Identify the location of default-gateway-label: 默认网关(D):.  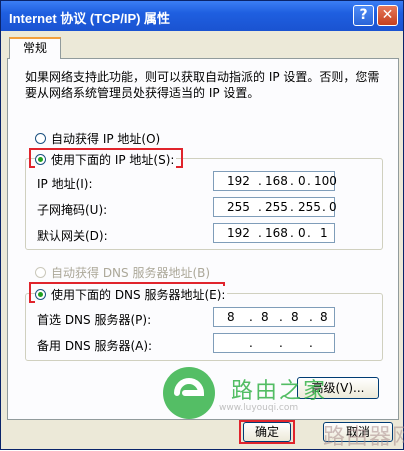
(72, 236).